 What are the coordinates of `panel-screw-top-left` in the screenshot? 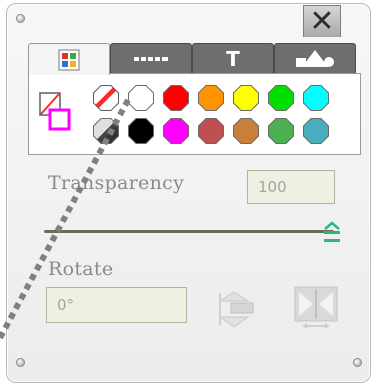 It's located at (20, 18).